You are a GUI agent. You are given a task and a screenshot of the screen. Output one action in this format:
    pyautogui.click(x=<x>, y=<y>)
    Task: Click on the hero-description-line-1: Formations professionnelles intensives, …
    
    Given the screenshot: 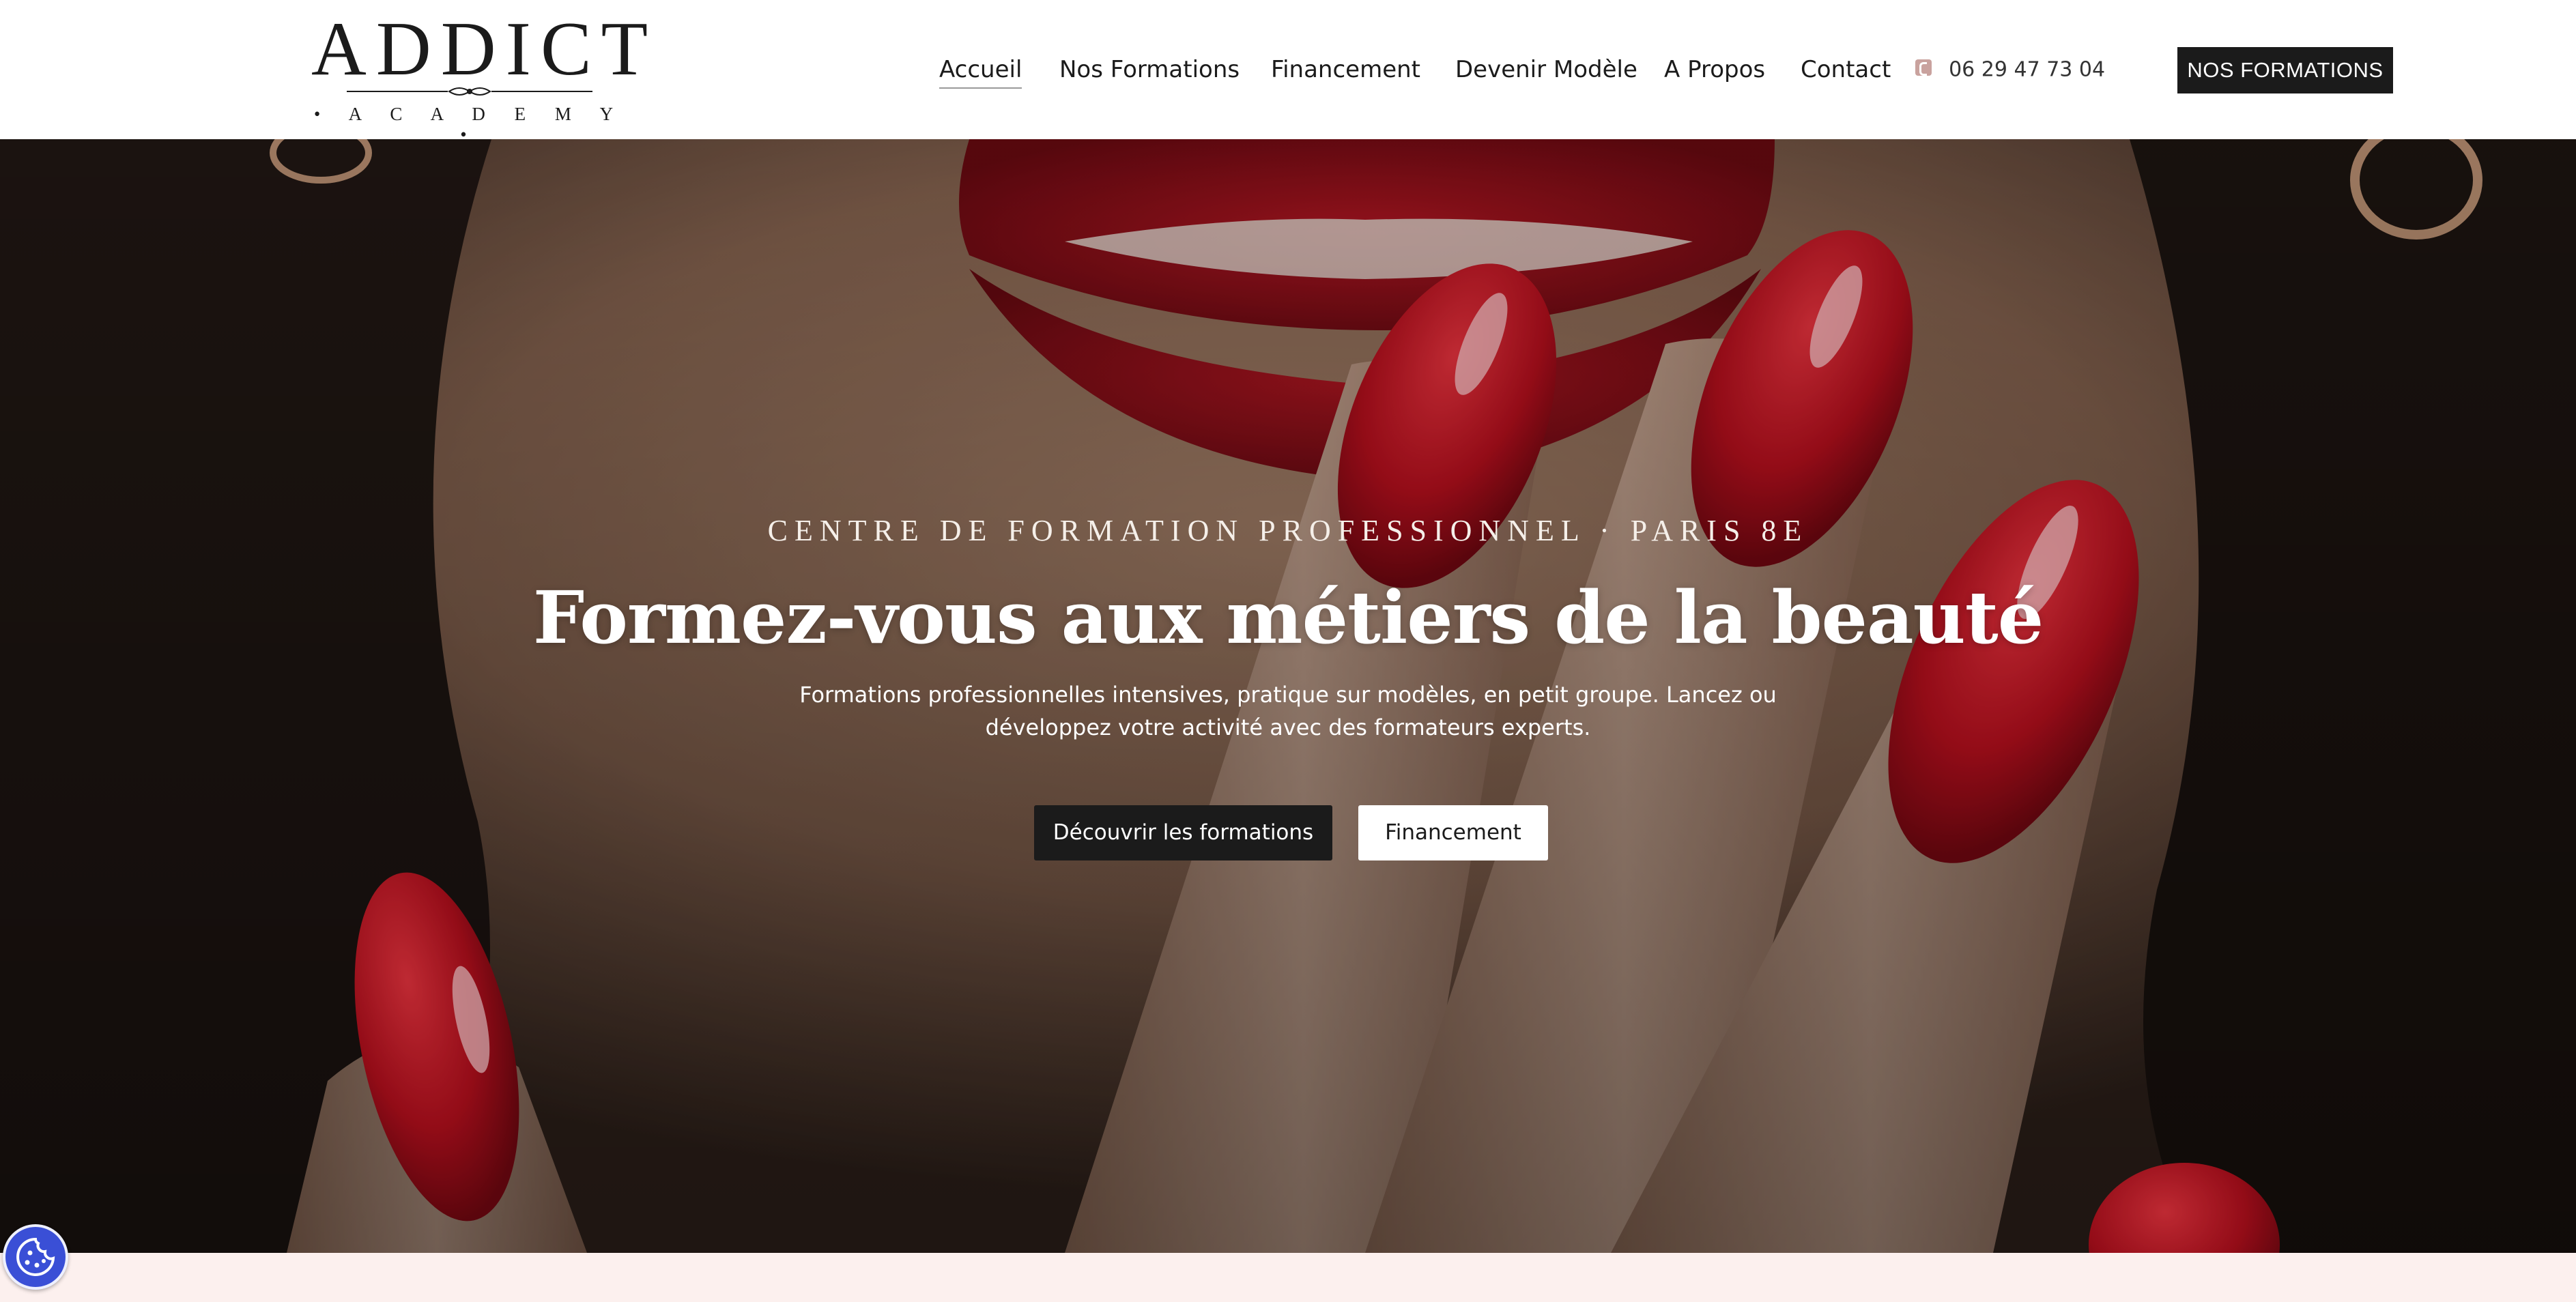 What is the action you would take?
    pyautogui.click(x=1288, y=695)
    